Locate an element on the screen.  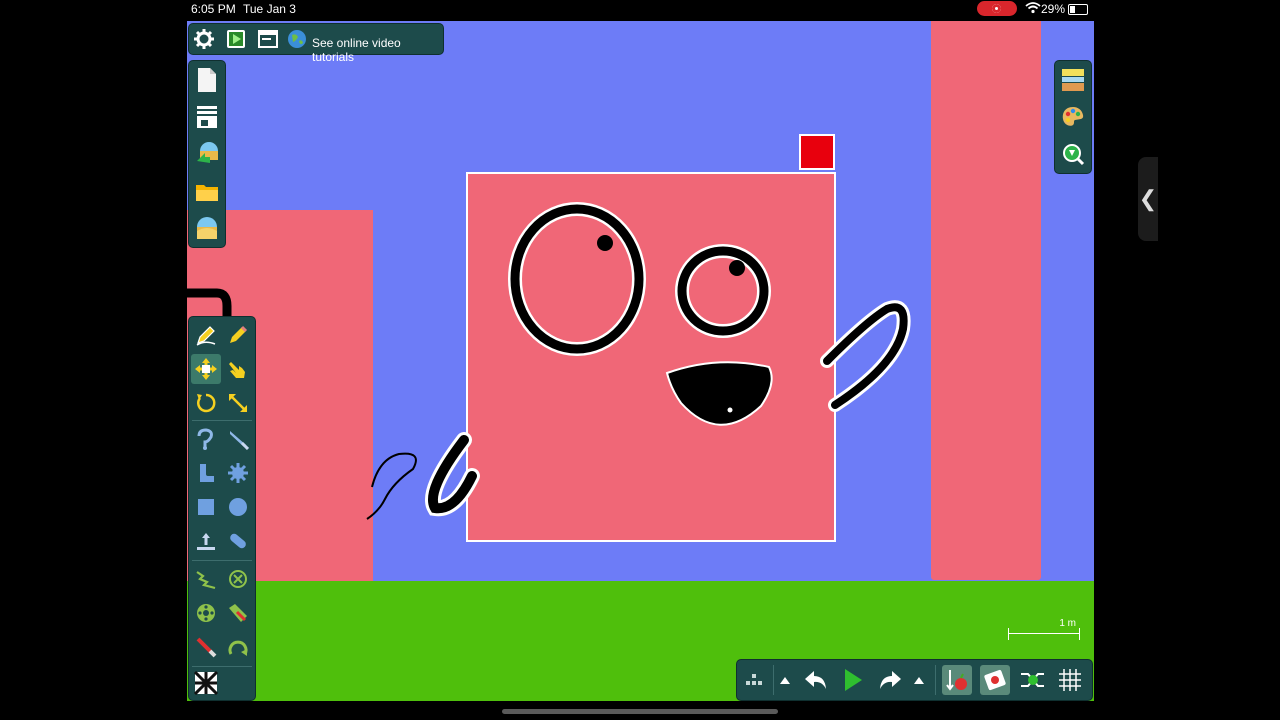
play-mode-button is located at coordinates (236, 39).